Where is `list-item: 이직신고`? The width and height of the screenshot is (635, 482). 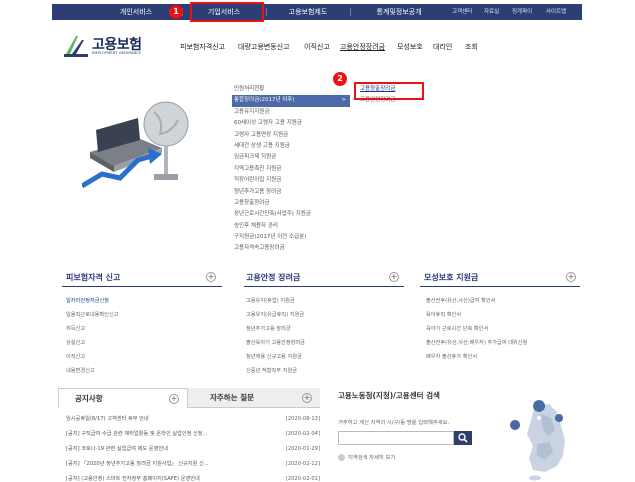 list-item: 이직신고 is located at coordinates (92, 357).